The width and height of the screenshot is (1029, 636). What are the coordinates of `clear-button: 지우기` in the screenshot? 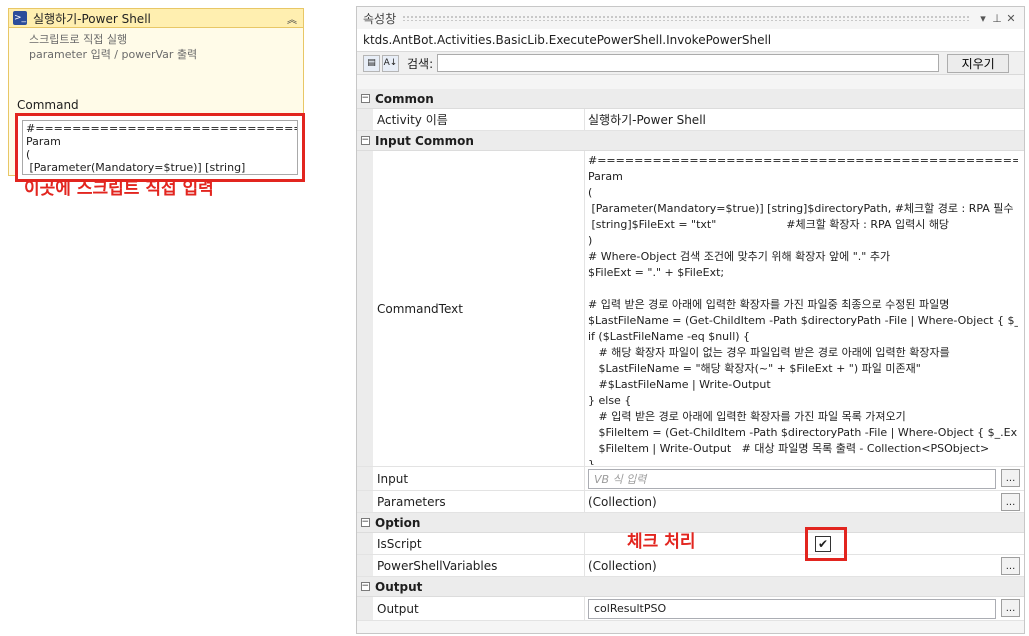 It's located at (978, 63).